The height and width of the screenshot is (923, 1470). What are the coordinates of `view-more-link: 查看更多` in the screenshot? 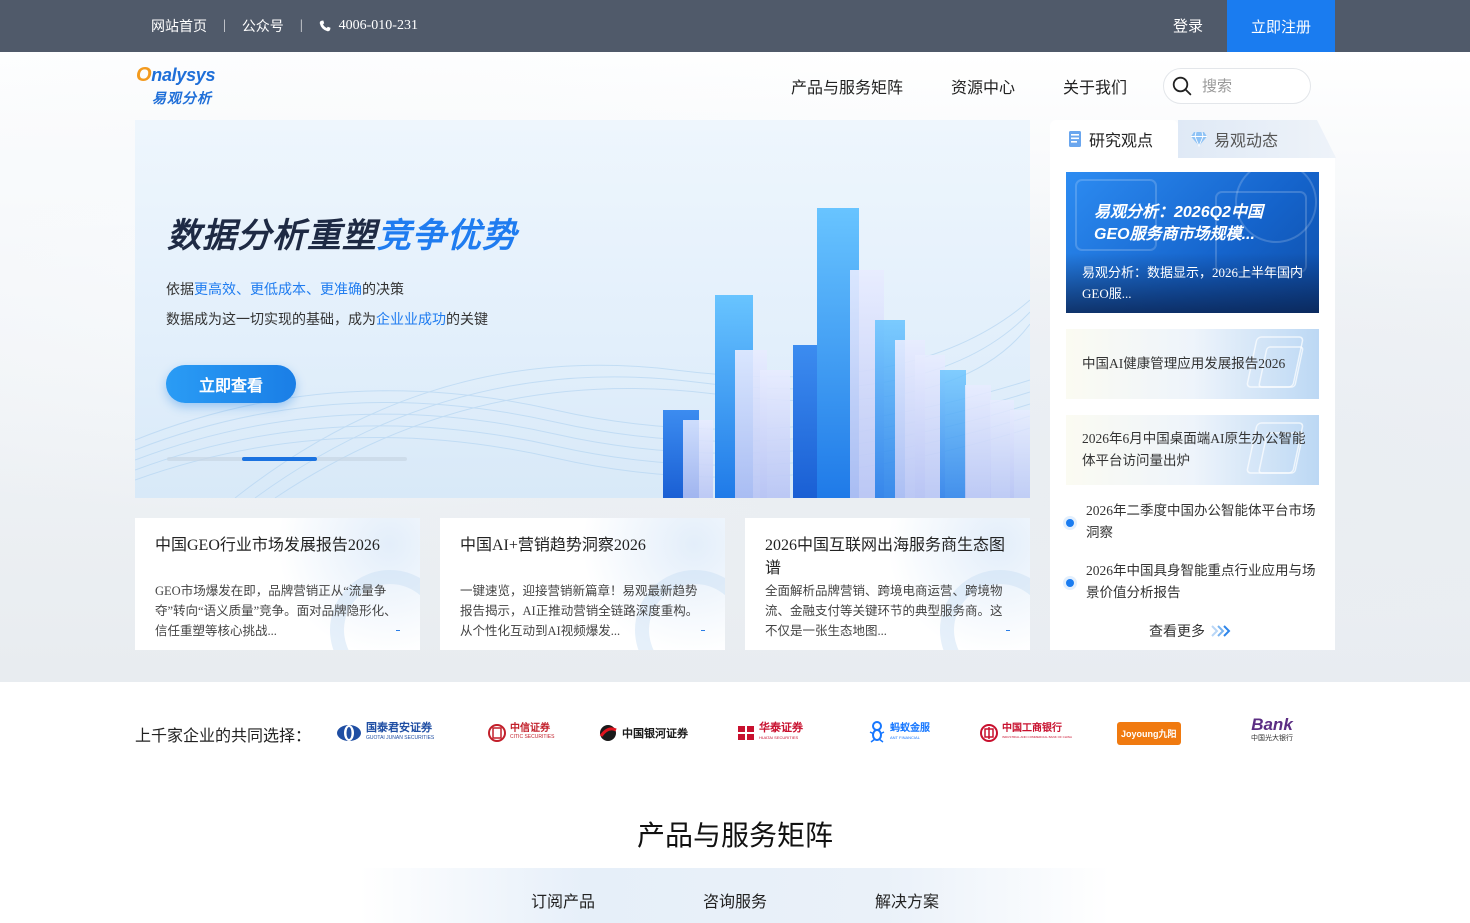 It's located at (1191, 631).